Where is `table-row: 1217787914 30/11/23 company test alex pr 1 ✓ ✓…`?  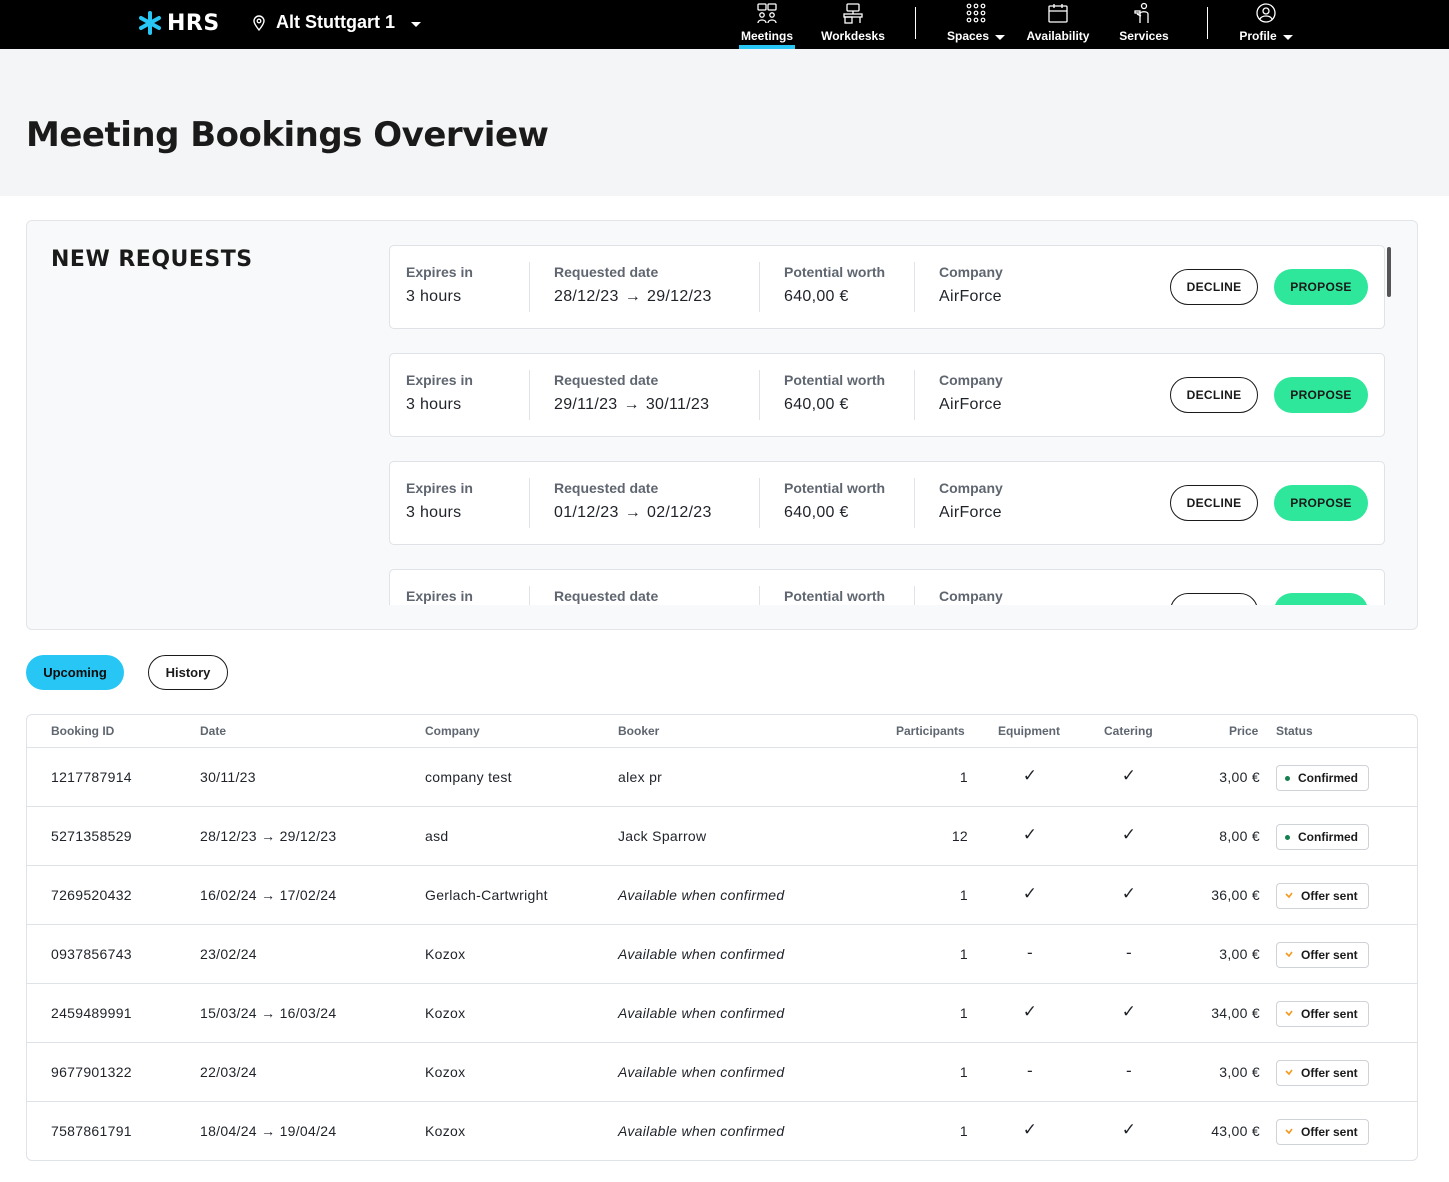
table-row: 1217787914 30/11/23 company test alex pr 1 ✓ ✓… is located at coordinates (722, 777).